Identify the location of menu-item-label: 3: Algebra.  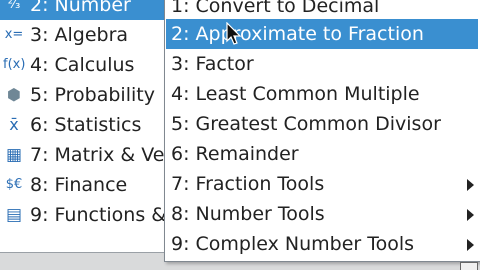
(79, 35).